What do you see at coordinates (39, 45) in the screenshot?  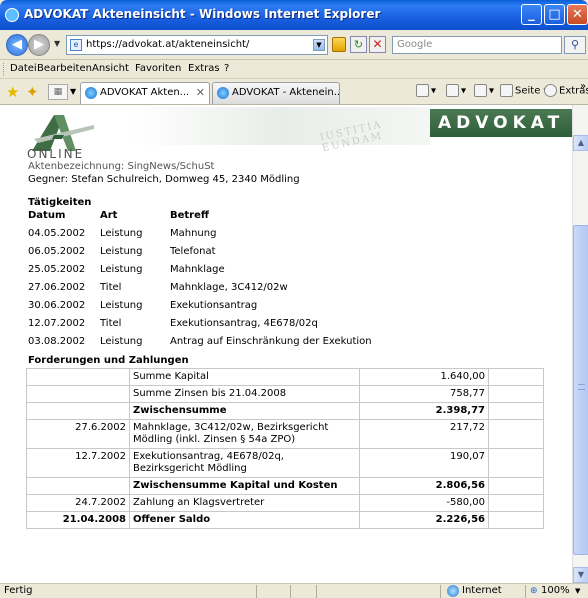 I see `forward-button: ▶` at bounding box center [39, 45].